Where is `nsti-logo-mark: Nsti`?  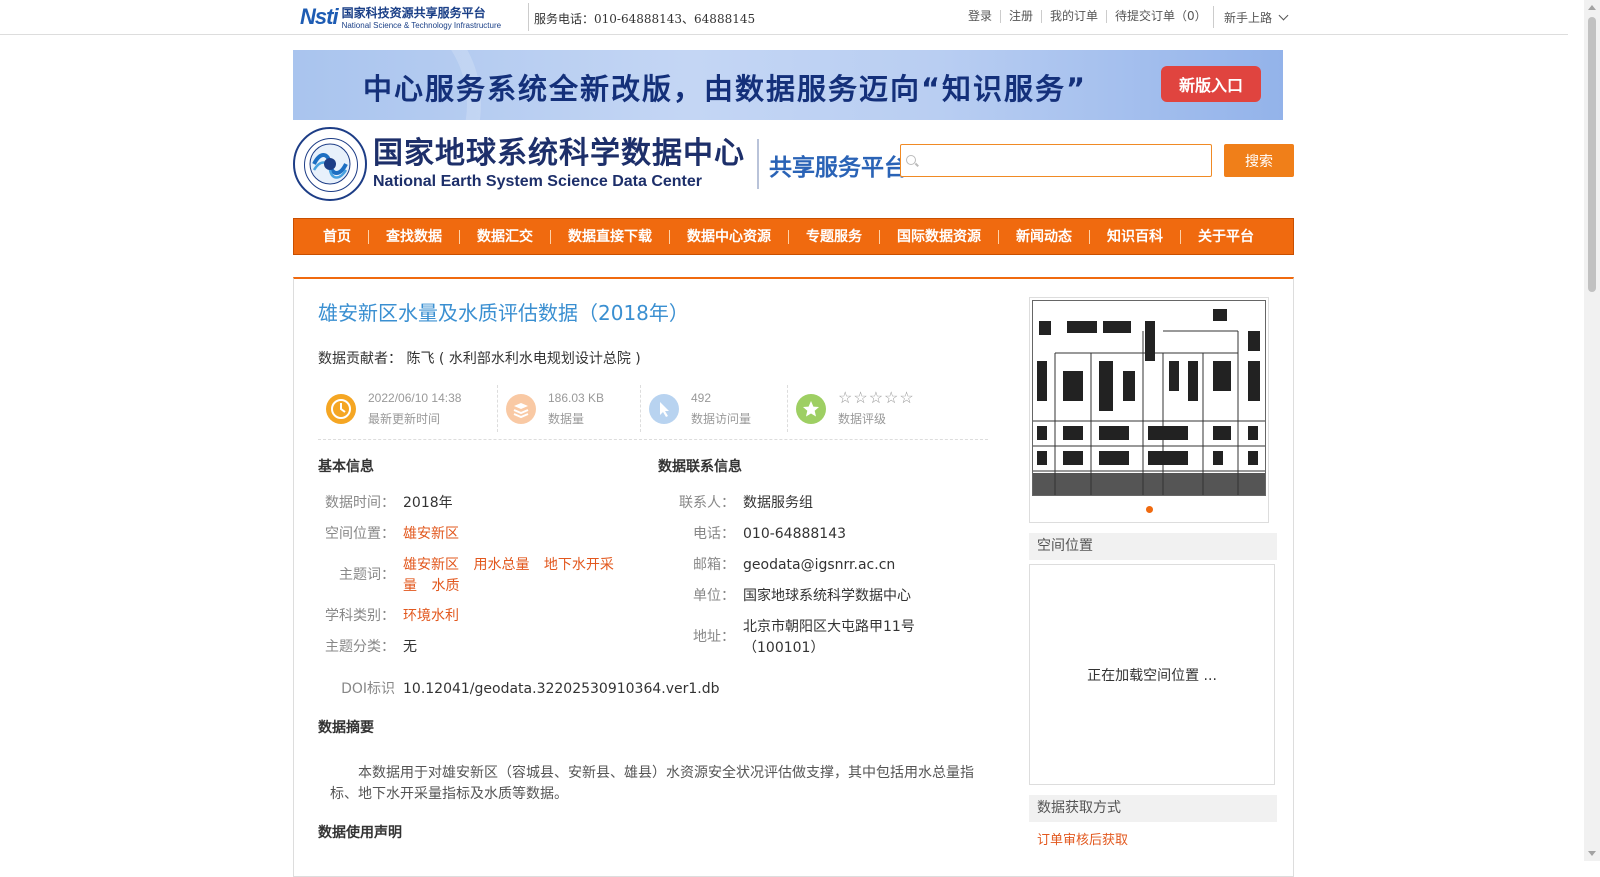 nsti-logo-mark: Nsti is located at coordinates (319, 16).